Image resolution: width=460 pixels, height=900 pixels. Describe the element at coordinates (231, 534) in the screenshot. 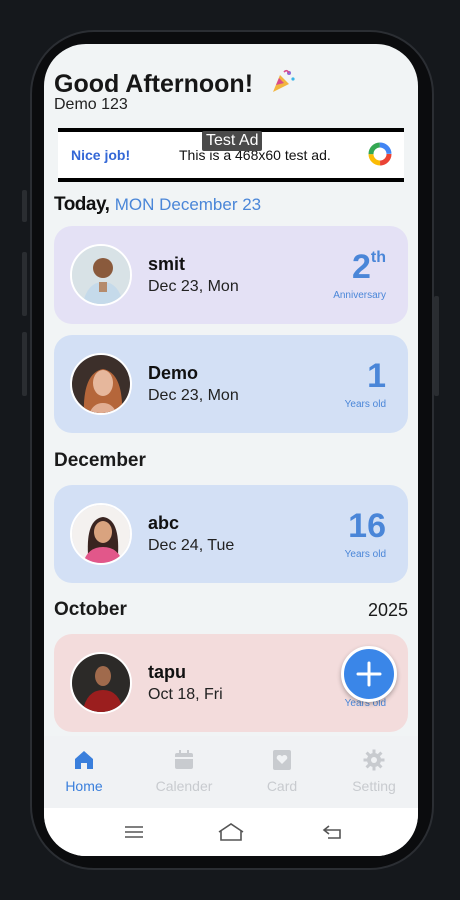

I see `event-card-abc: abc Dec 24, Tue 16 Years old` at that location.